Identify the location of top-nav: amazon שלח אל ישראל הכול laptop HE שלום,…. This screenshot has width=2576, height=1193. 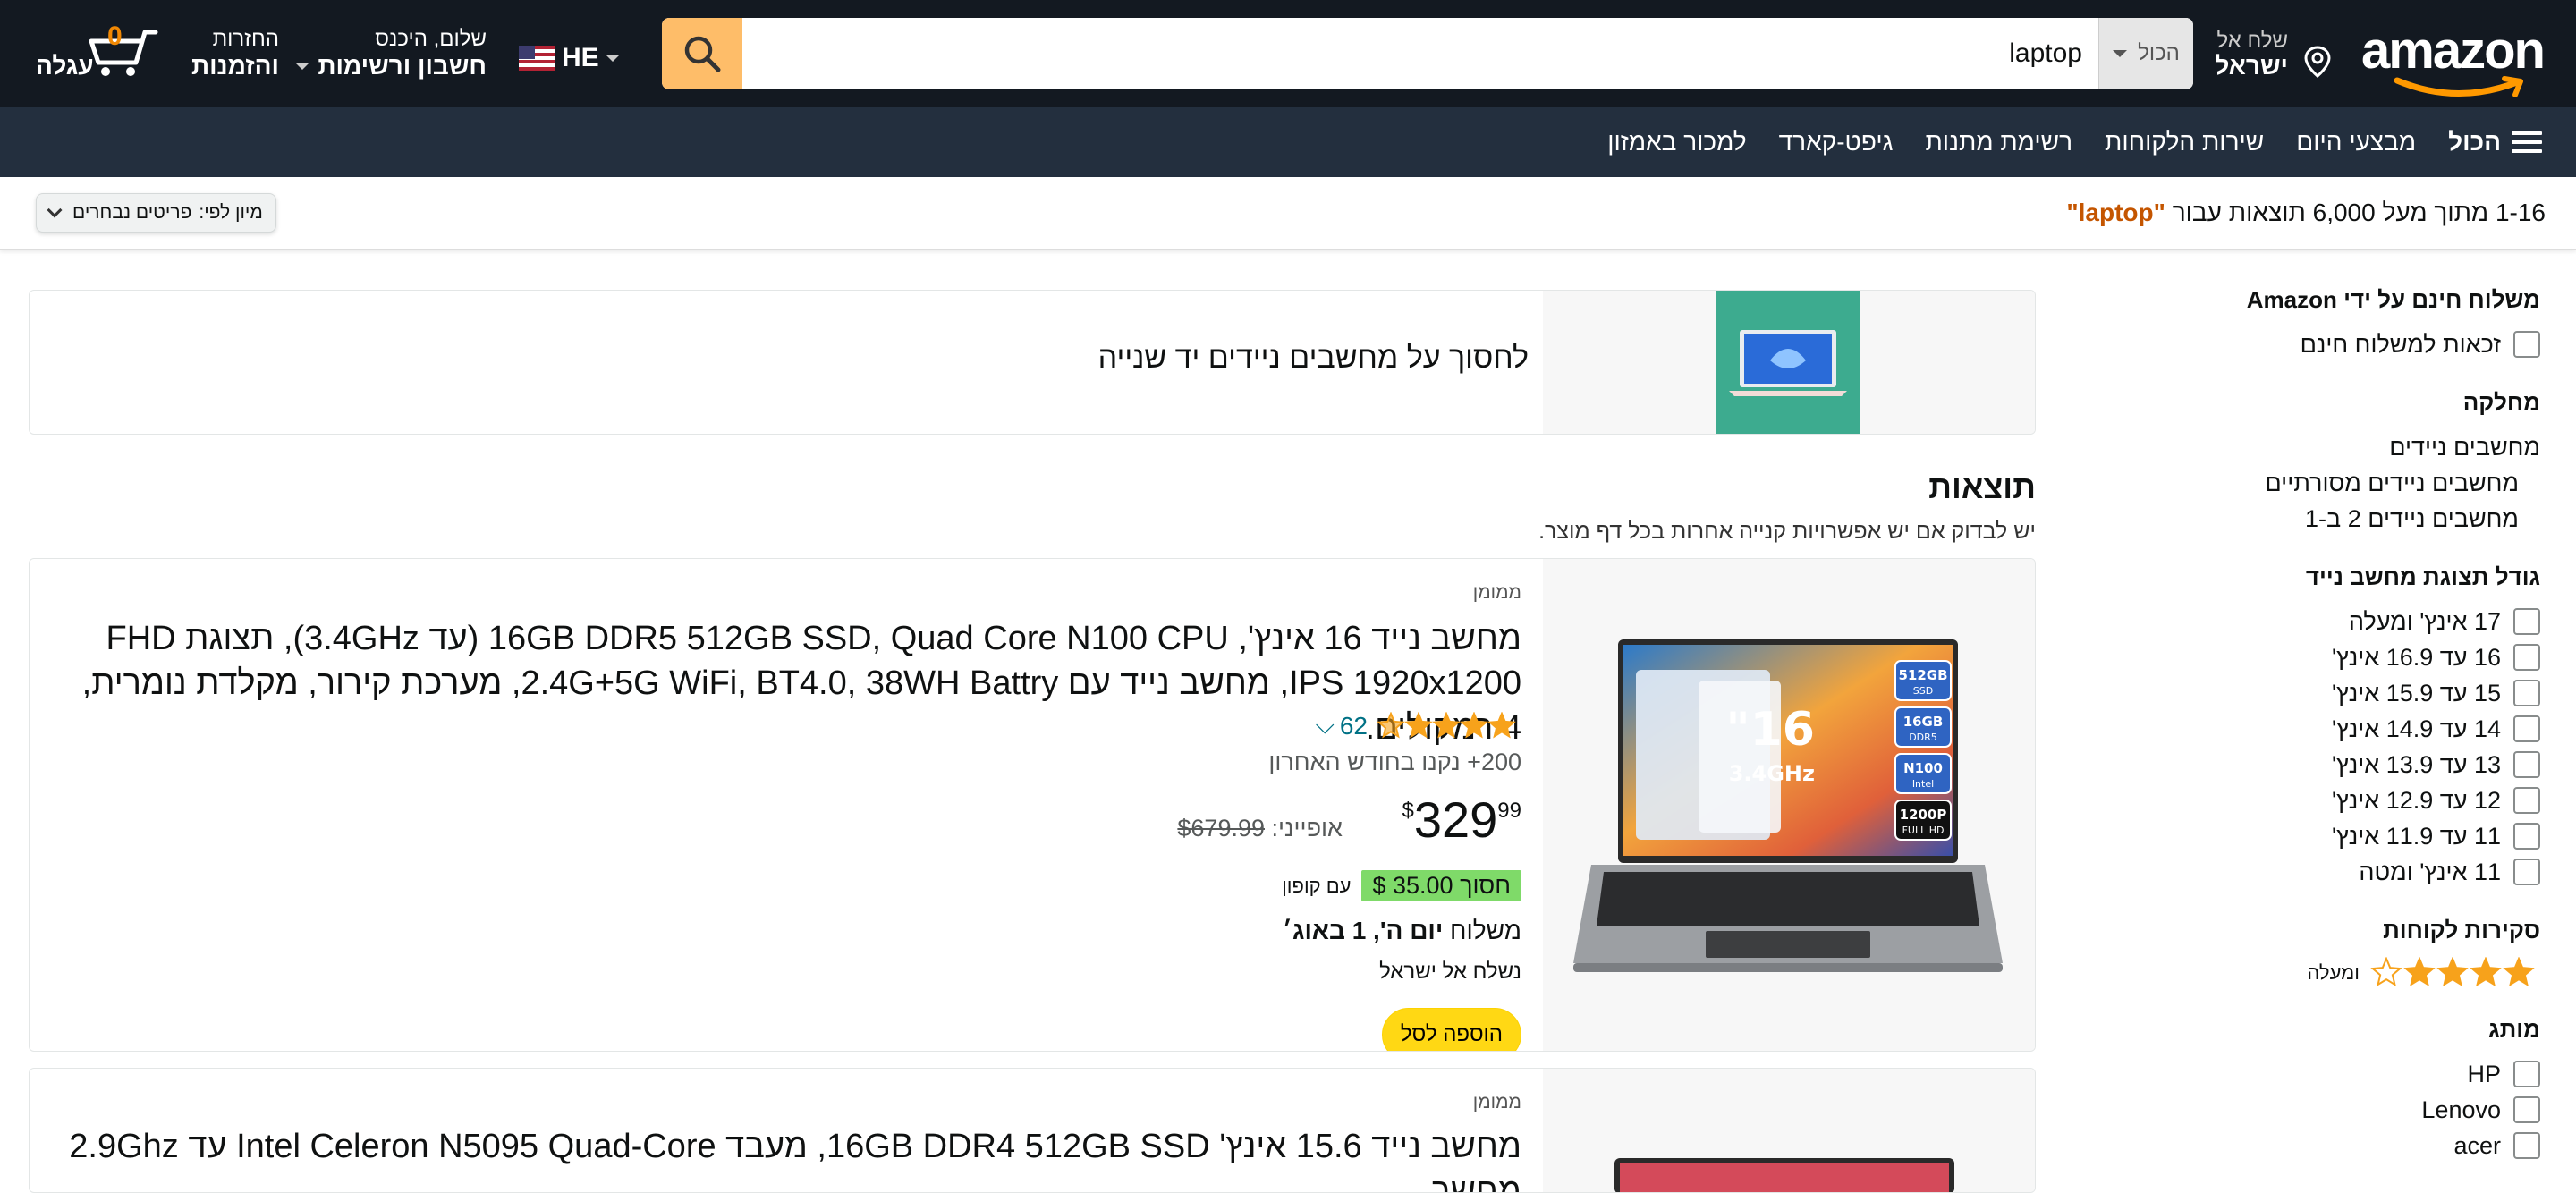
(1288, 53).